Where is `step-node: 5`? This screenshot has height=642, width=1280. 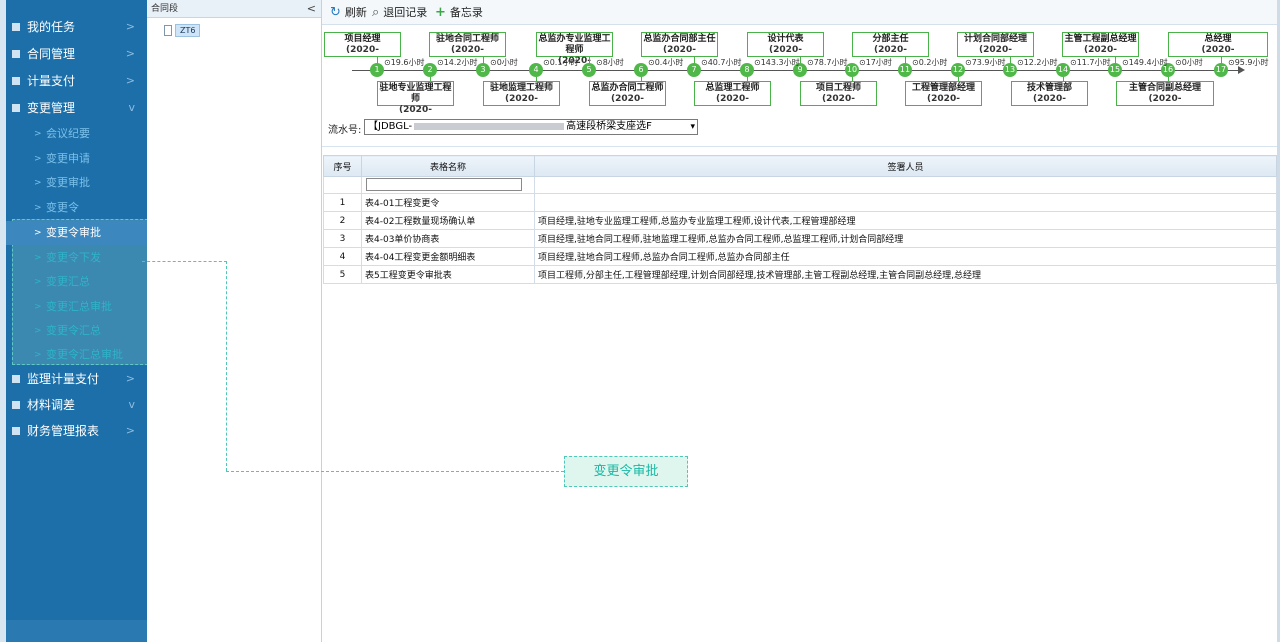 step-node: 5 is located at coordinates (589, 70).